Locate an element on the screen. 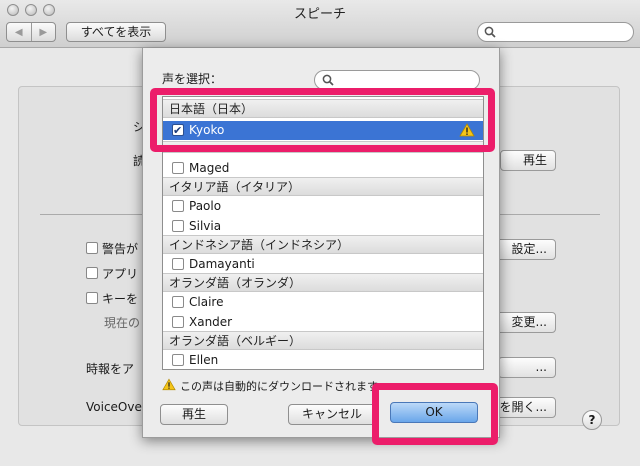 The height and width of the screenshot is (466, 640). warning-checkbox-label: 警告が is located at coordinates (120, 249).